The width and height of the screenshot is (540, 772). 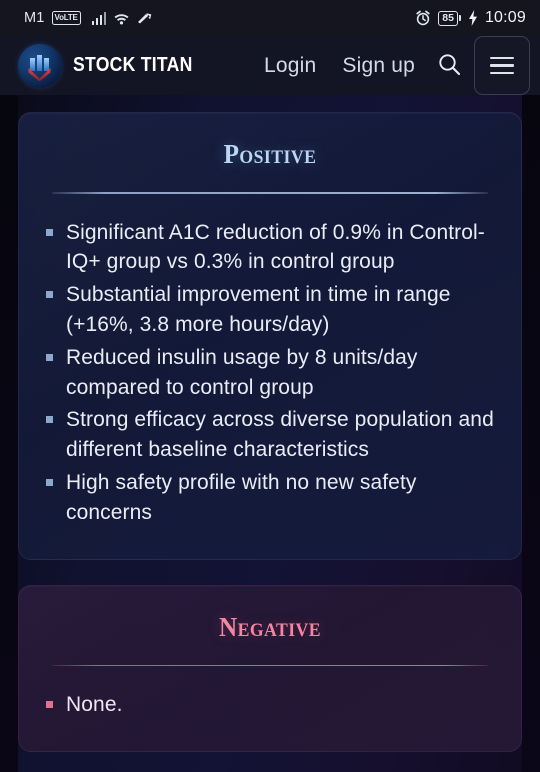 I want to click on positive-card-title: Positive, so click(x=270, y=154).